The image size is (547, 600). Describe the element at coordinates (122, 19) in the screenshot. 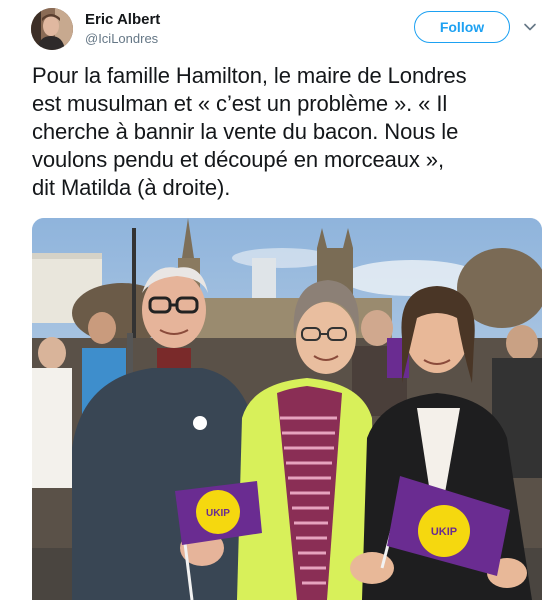

I see `author-name: Eric Albert` at that location.